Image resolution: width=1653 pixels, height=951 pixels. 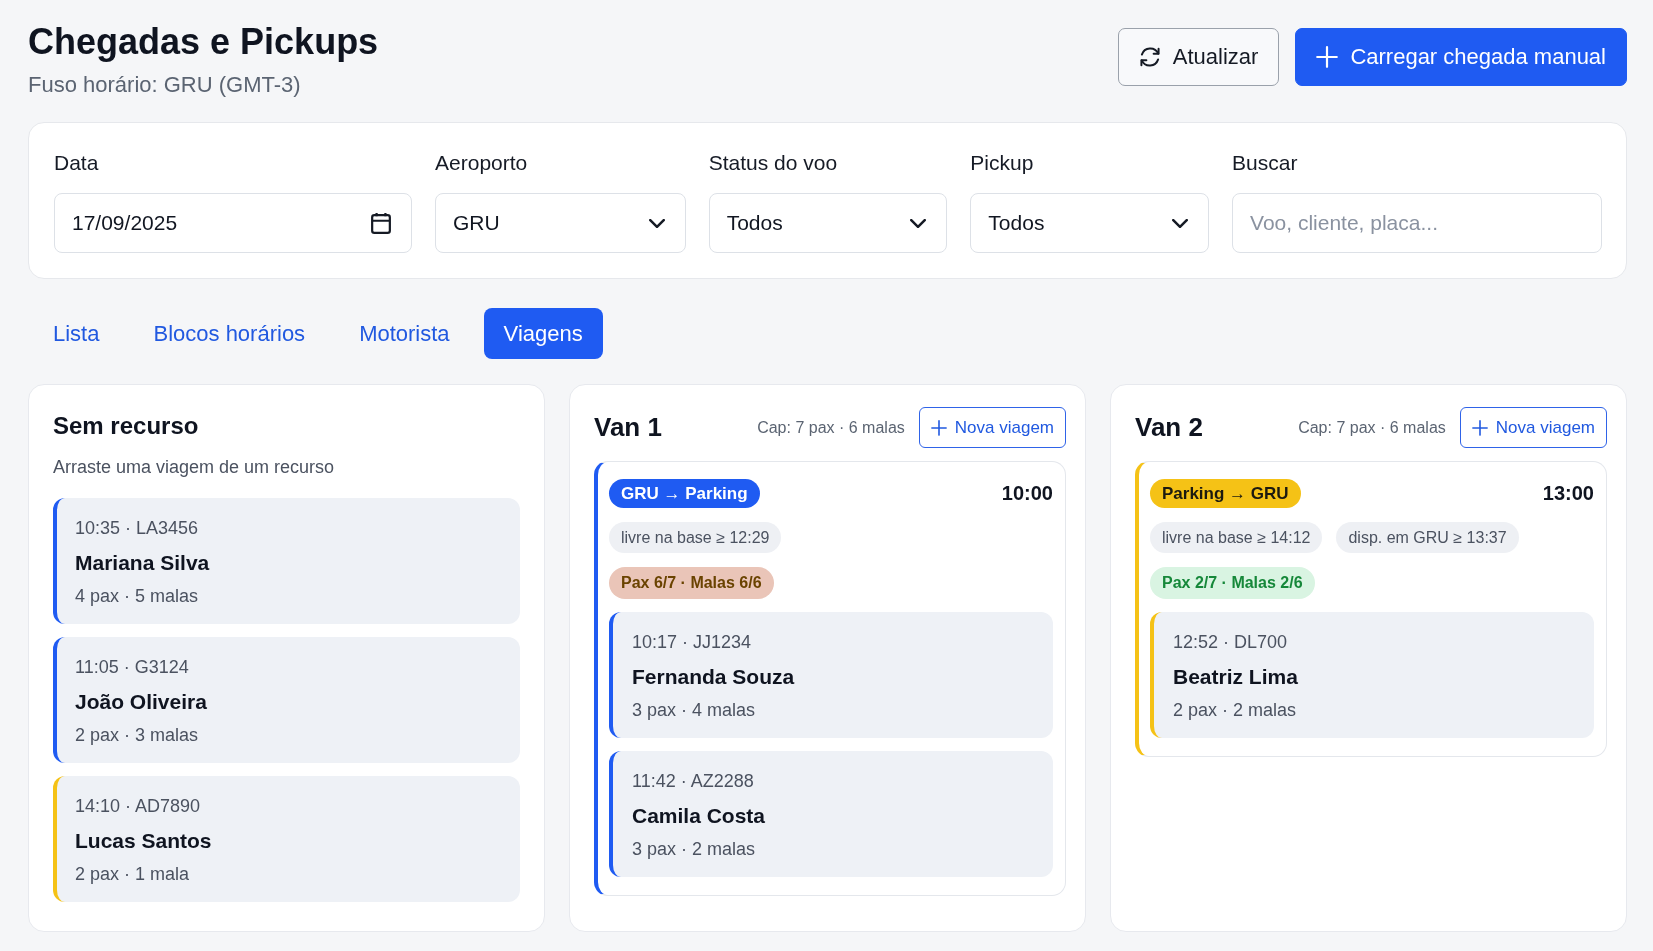 What do you see at coordinates (77, 163) in the screenshot?
I see `field-label: Data` at bounding box center [77, 163].